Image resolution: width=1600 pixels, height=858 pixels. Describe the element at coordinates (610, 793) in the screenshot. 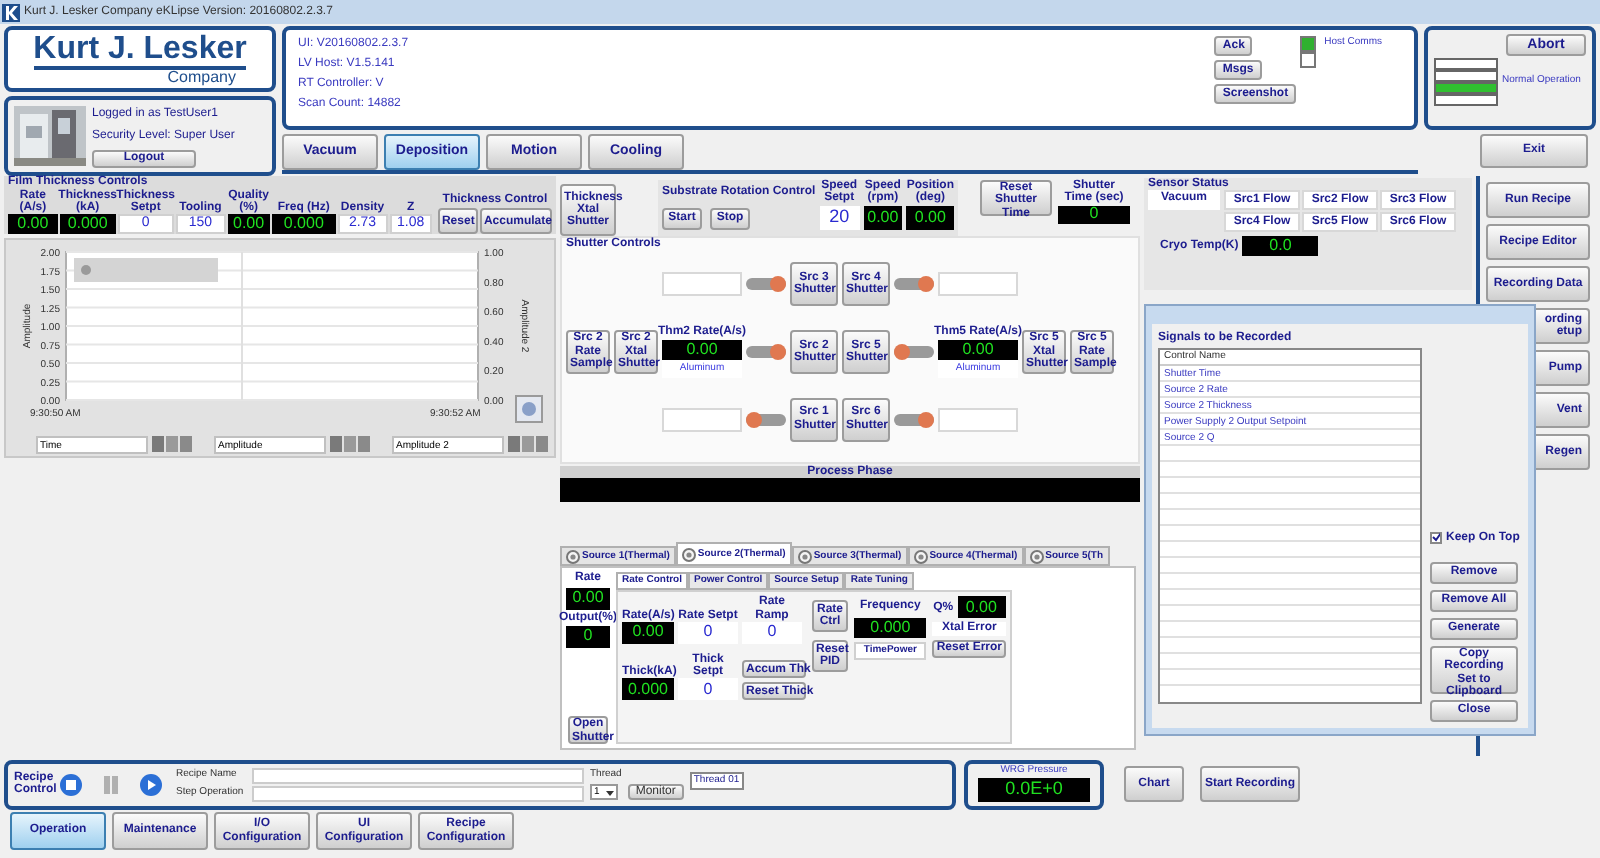

I see `caret-icon` at that location.